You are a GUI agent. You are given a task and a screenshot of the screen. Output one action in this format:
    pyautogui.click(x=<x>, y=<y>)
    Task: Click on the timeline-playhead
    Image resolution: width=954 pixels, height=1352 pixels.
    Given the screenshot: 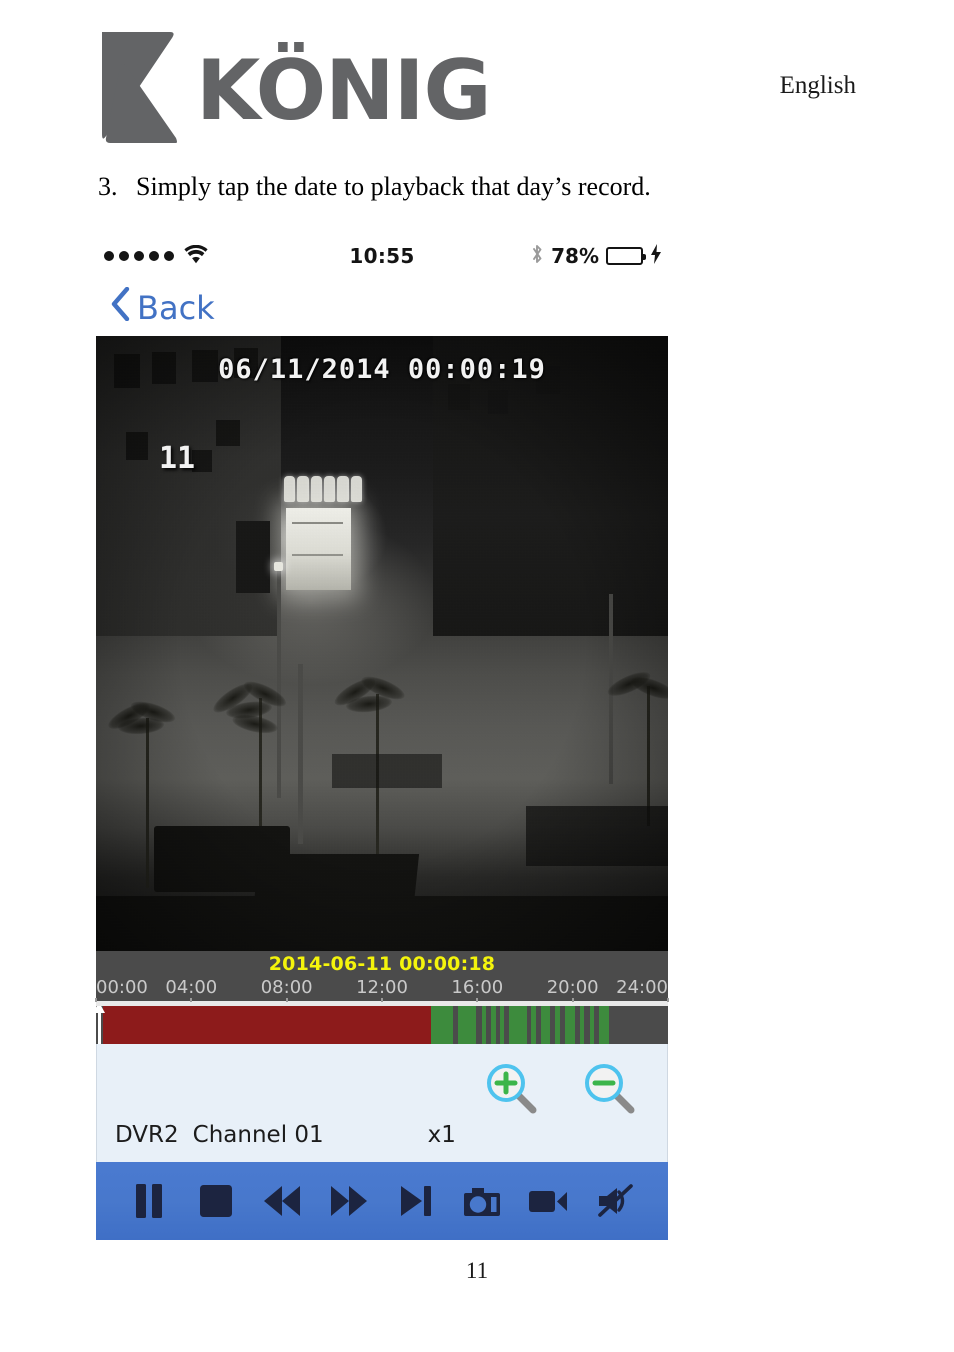 What is the action you would take?
    pyautogui.click(x=100, y=1024)
    